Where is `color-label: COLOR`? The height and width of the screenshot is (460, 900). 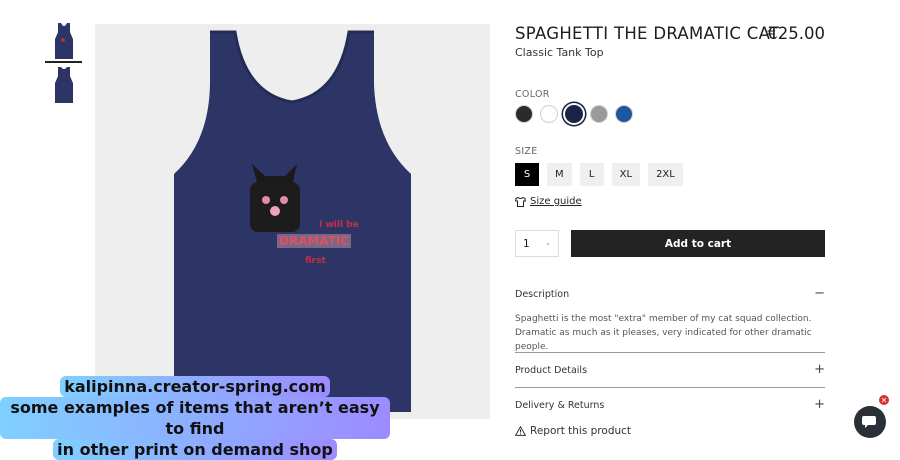
color-label: COLOR is located at coordinates (532, 94).